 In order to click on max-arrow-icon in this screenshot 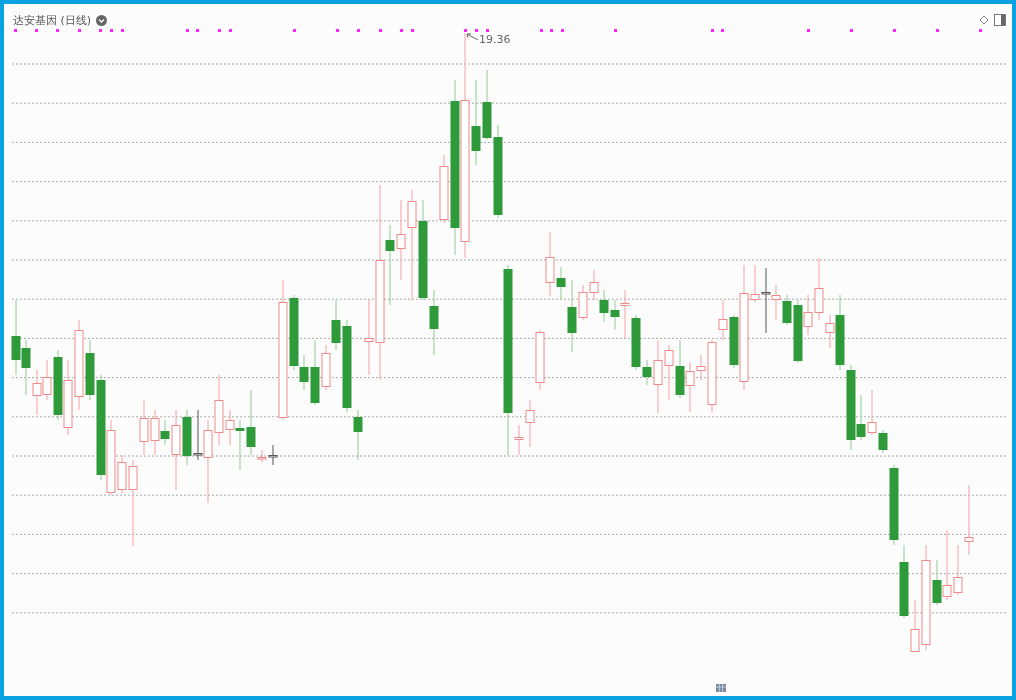, I will do `click(472, 37)`.